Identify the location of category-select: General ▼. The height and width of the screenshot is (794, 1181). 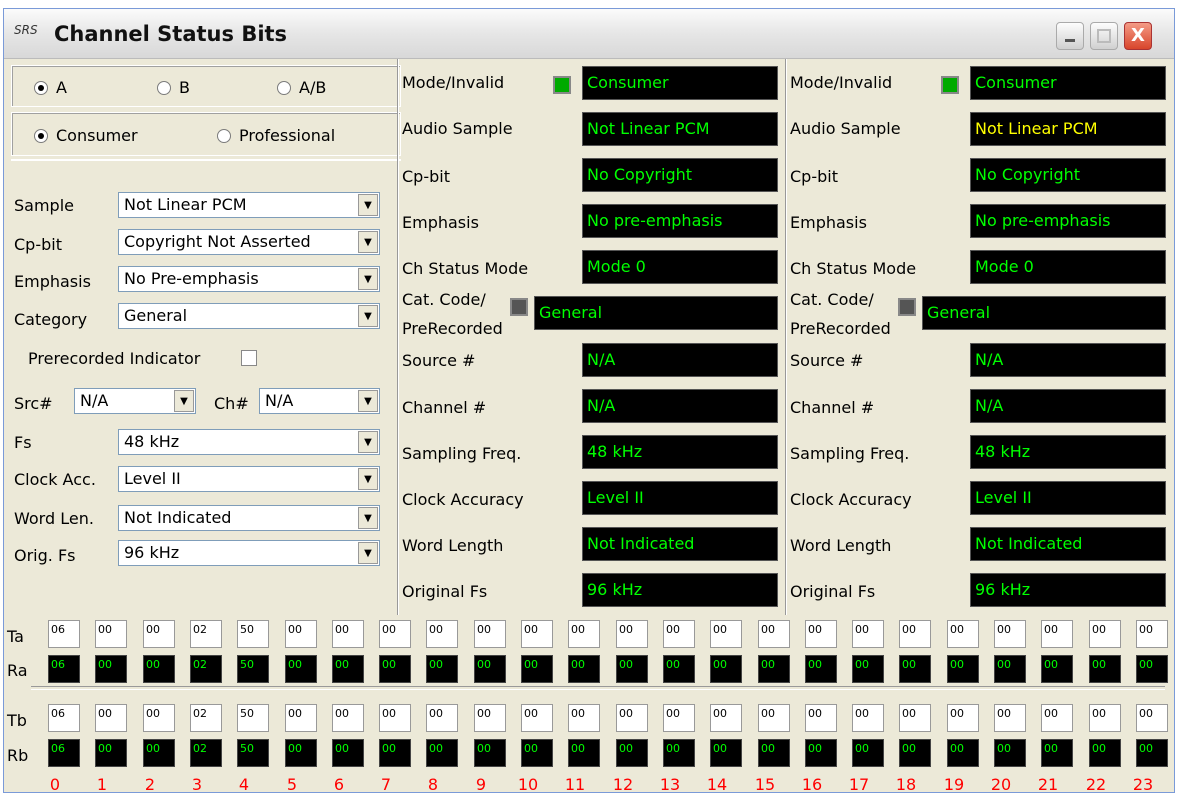
(249, 316).